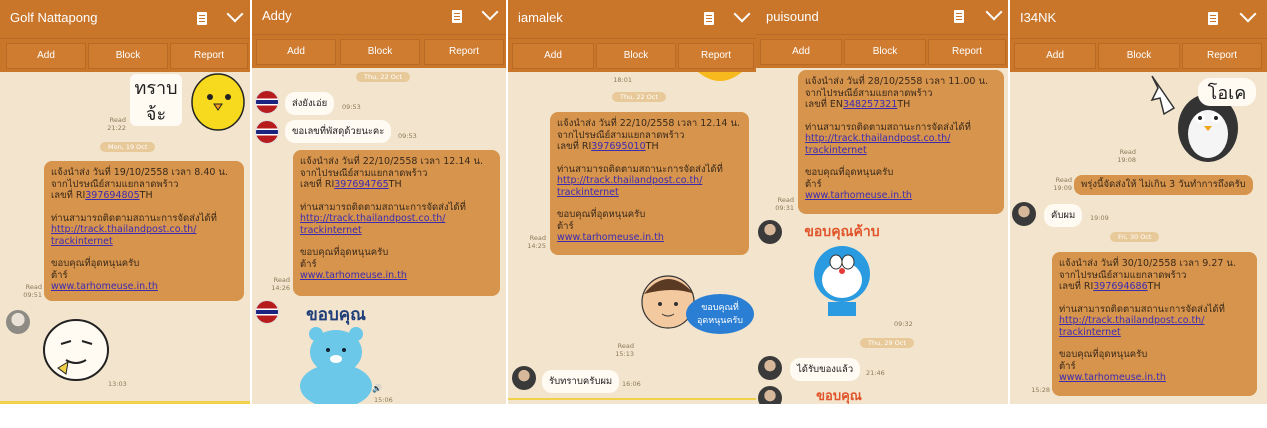 This screenshot has width=1267, height=428. I want to click on date-badge: Thu, 22 Oct, so click(639, 97).